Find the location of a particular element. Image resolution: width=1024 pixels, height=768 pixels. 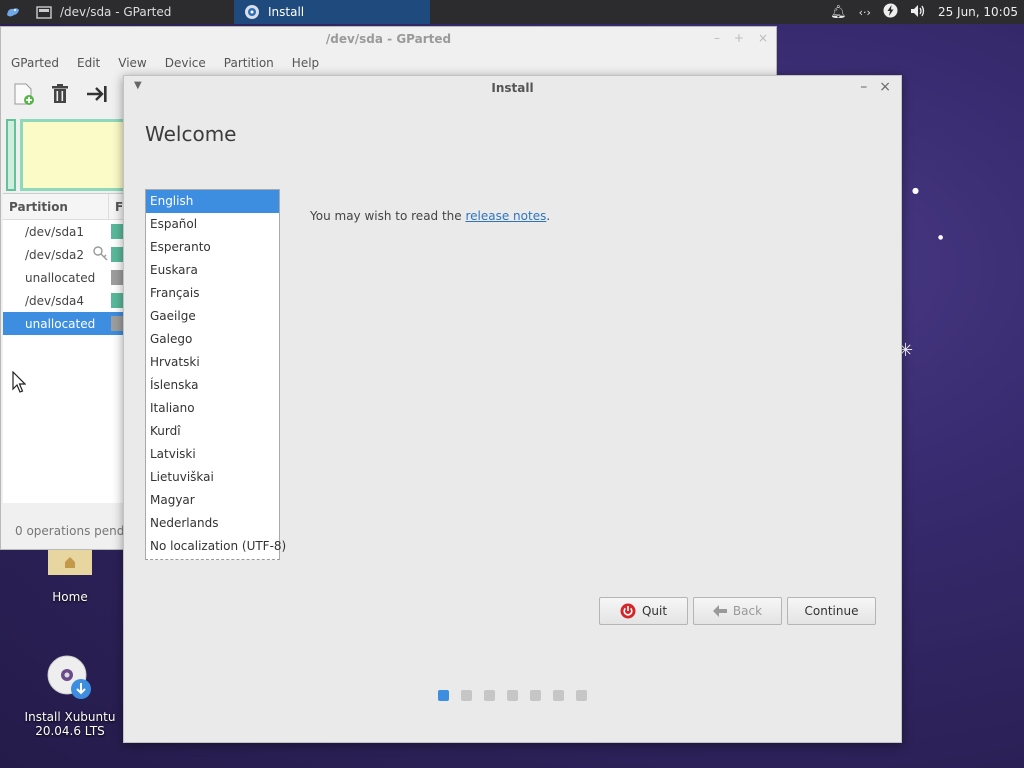

release-notes-text: You may wish to read the release notes. is located at coordinates (430, 216).